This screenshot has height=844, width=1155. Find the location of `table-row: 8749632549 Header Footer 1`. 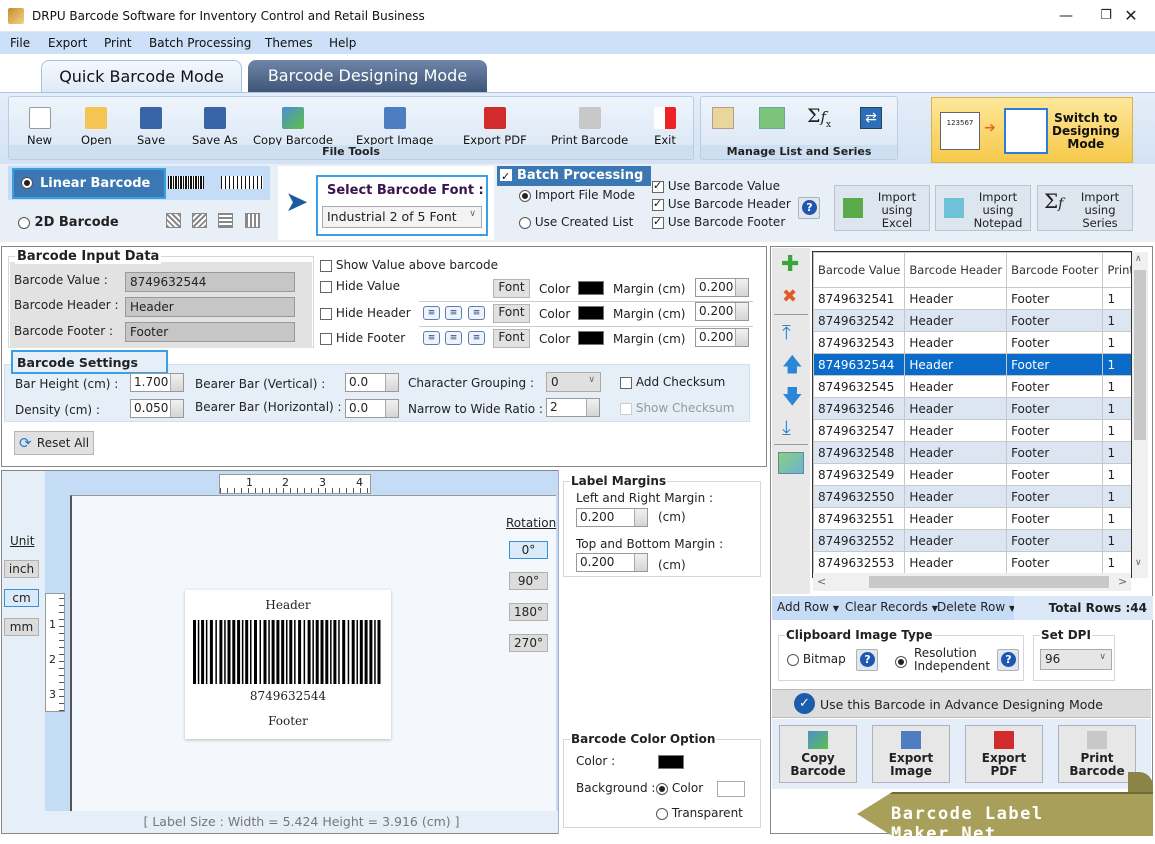

table-row: 8749632549 Header Footer 1 is located at coordinates (972, 474).